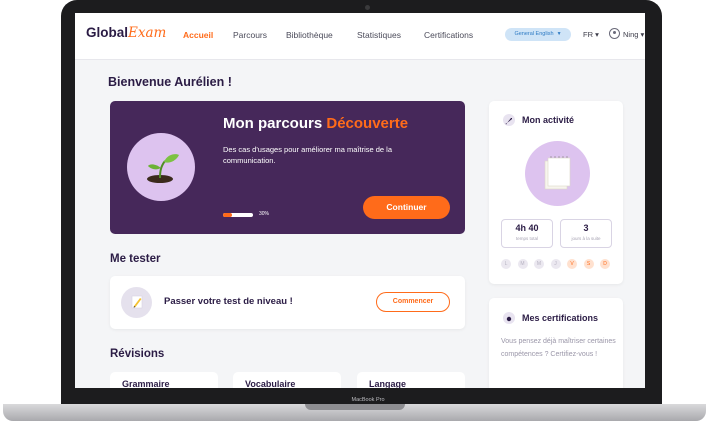  I want to click on locale-label: FR, so click(588, 34).